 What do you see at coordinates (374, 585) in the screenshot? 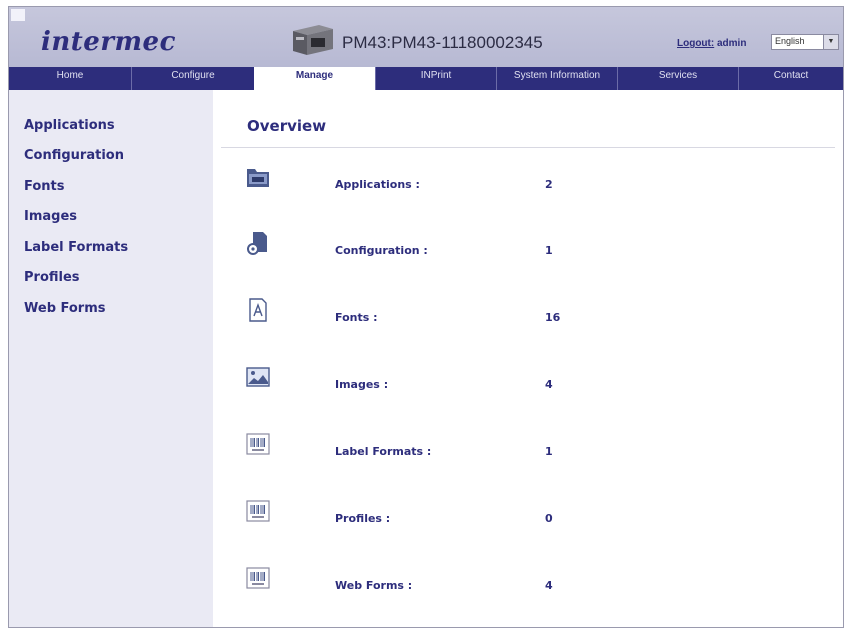
I see `web-forms-label: Web Forms :` at bounding box center [374, 585].